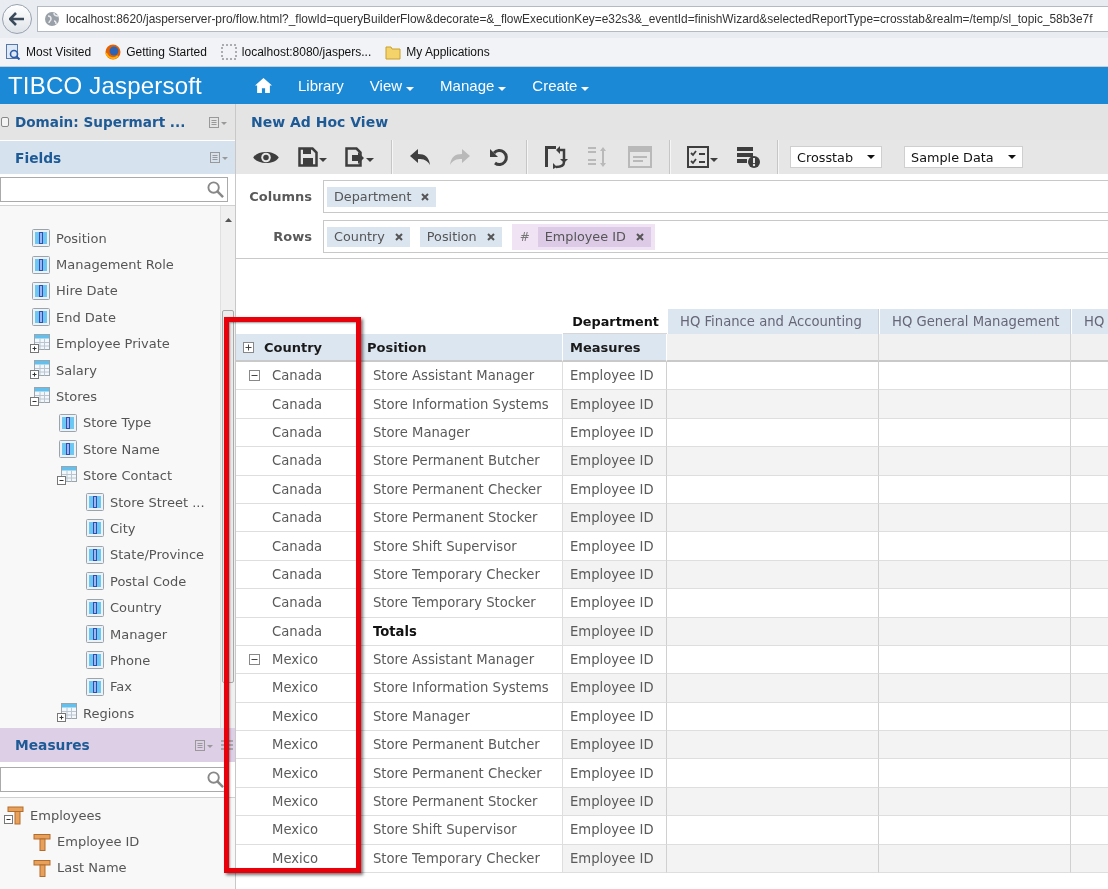 The width and height of the screenshot is (1108, 889). Describe the element at coordinates (321, 85) in the screenshot. I see `nav-menu-item: Library` at that location.